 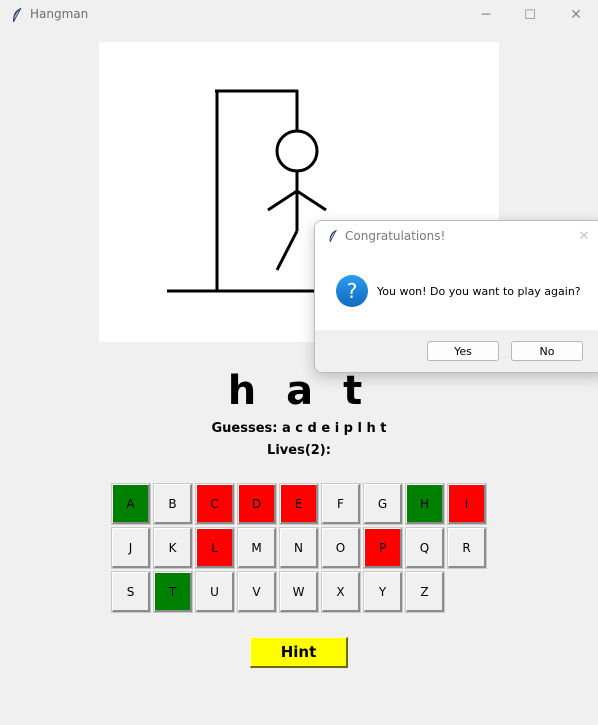 What do you see at coordinates (131, 592) in the screenshot?
I see `letter-key-s: S` at bounding box center [131, 592].